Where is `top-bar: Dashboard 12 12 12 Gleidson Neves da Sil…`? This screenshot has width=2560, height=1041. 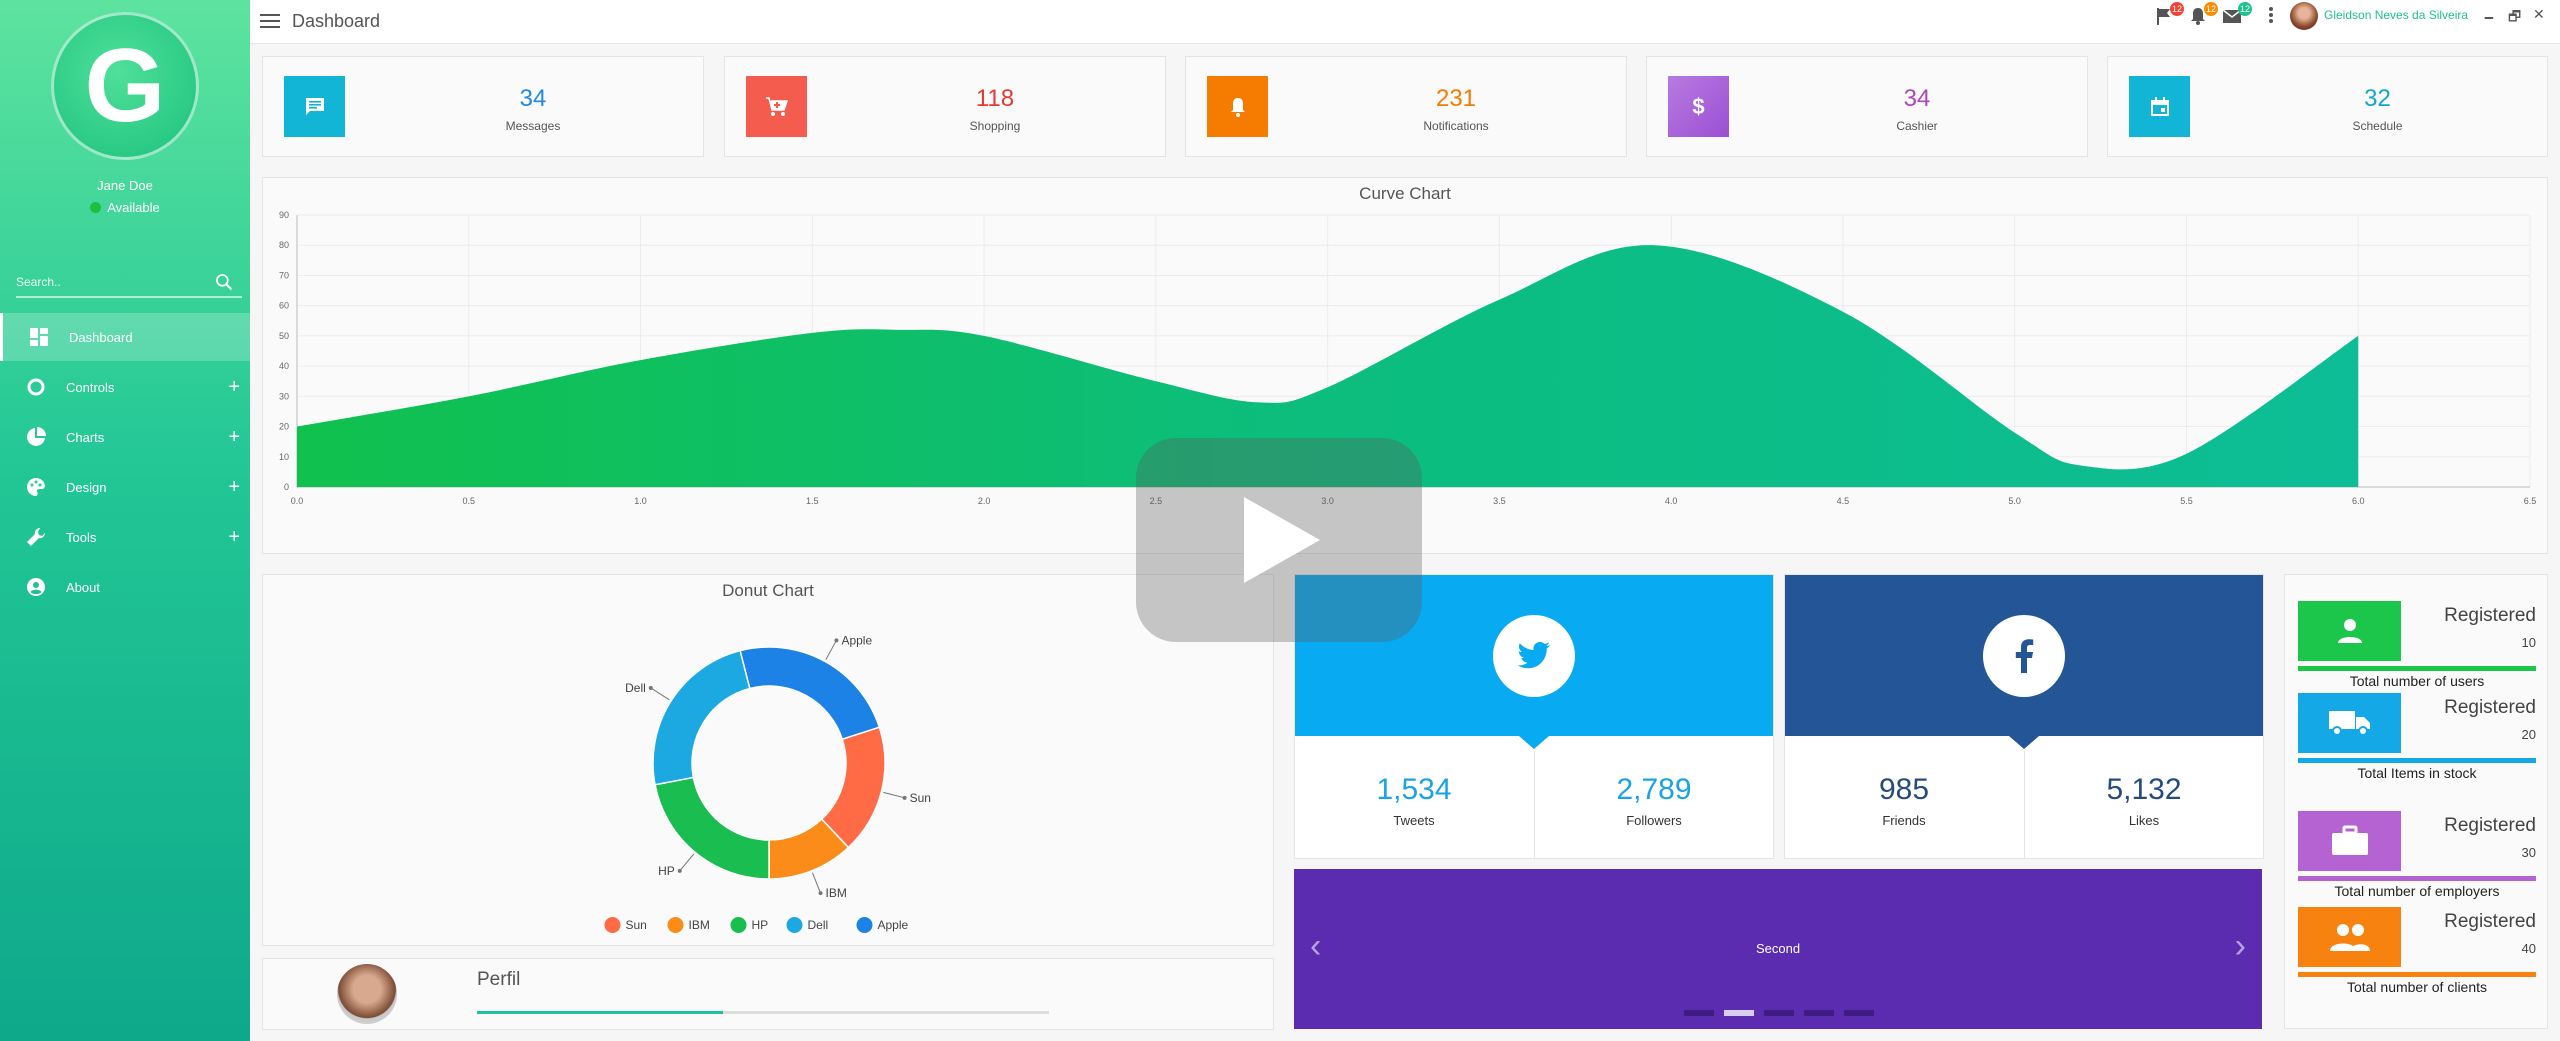
top-bar: Dashboard 12 12 12 Gleidson Neves da Sil… is located at coordinates (1405, 22).